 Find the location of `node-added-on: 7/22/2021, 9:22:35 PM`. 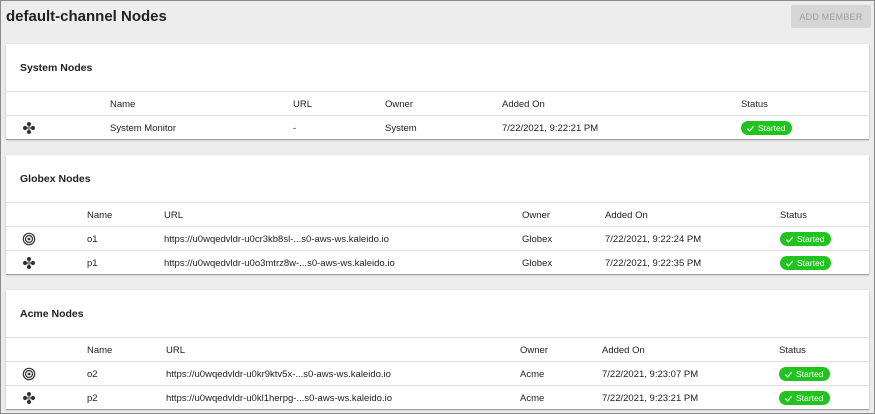

node-added-on: 7/22/2021, 9:22:35 PM is located at coordinates (653, 263).